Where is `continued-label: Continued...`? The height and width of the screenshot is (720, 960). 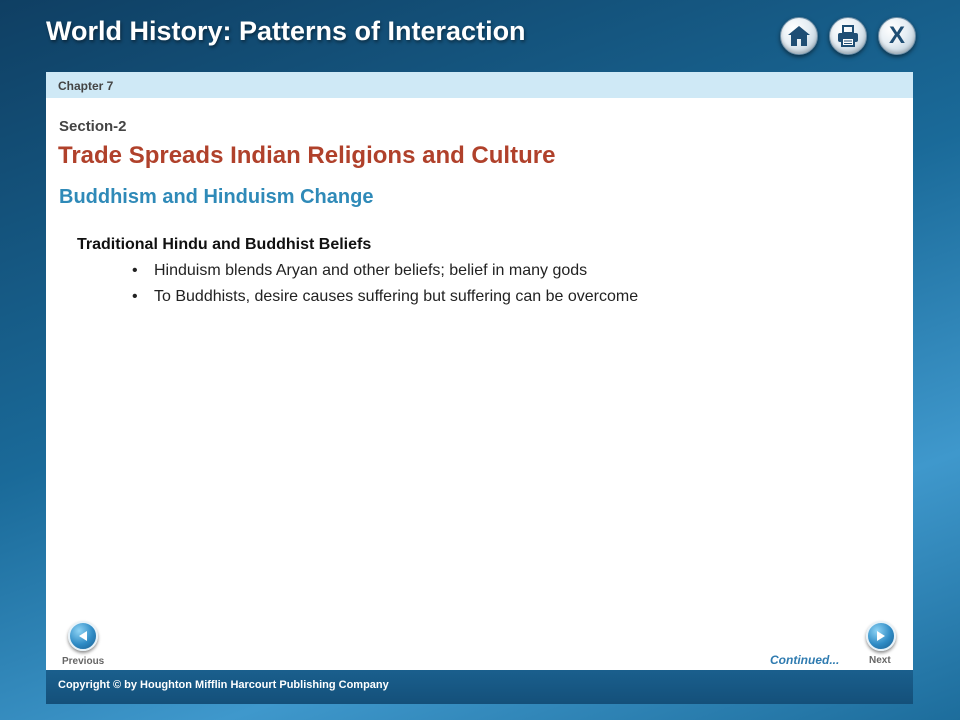 continued-label: Continued... is located at coordinates (805, 660).